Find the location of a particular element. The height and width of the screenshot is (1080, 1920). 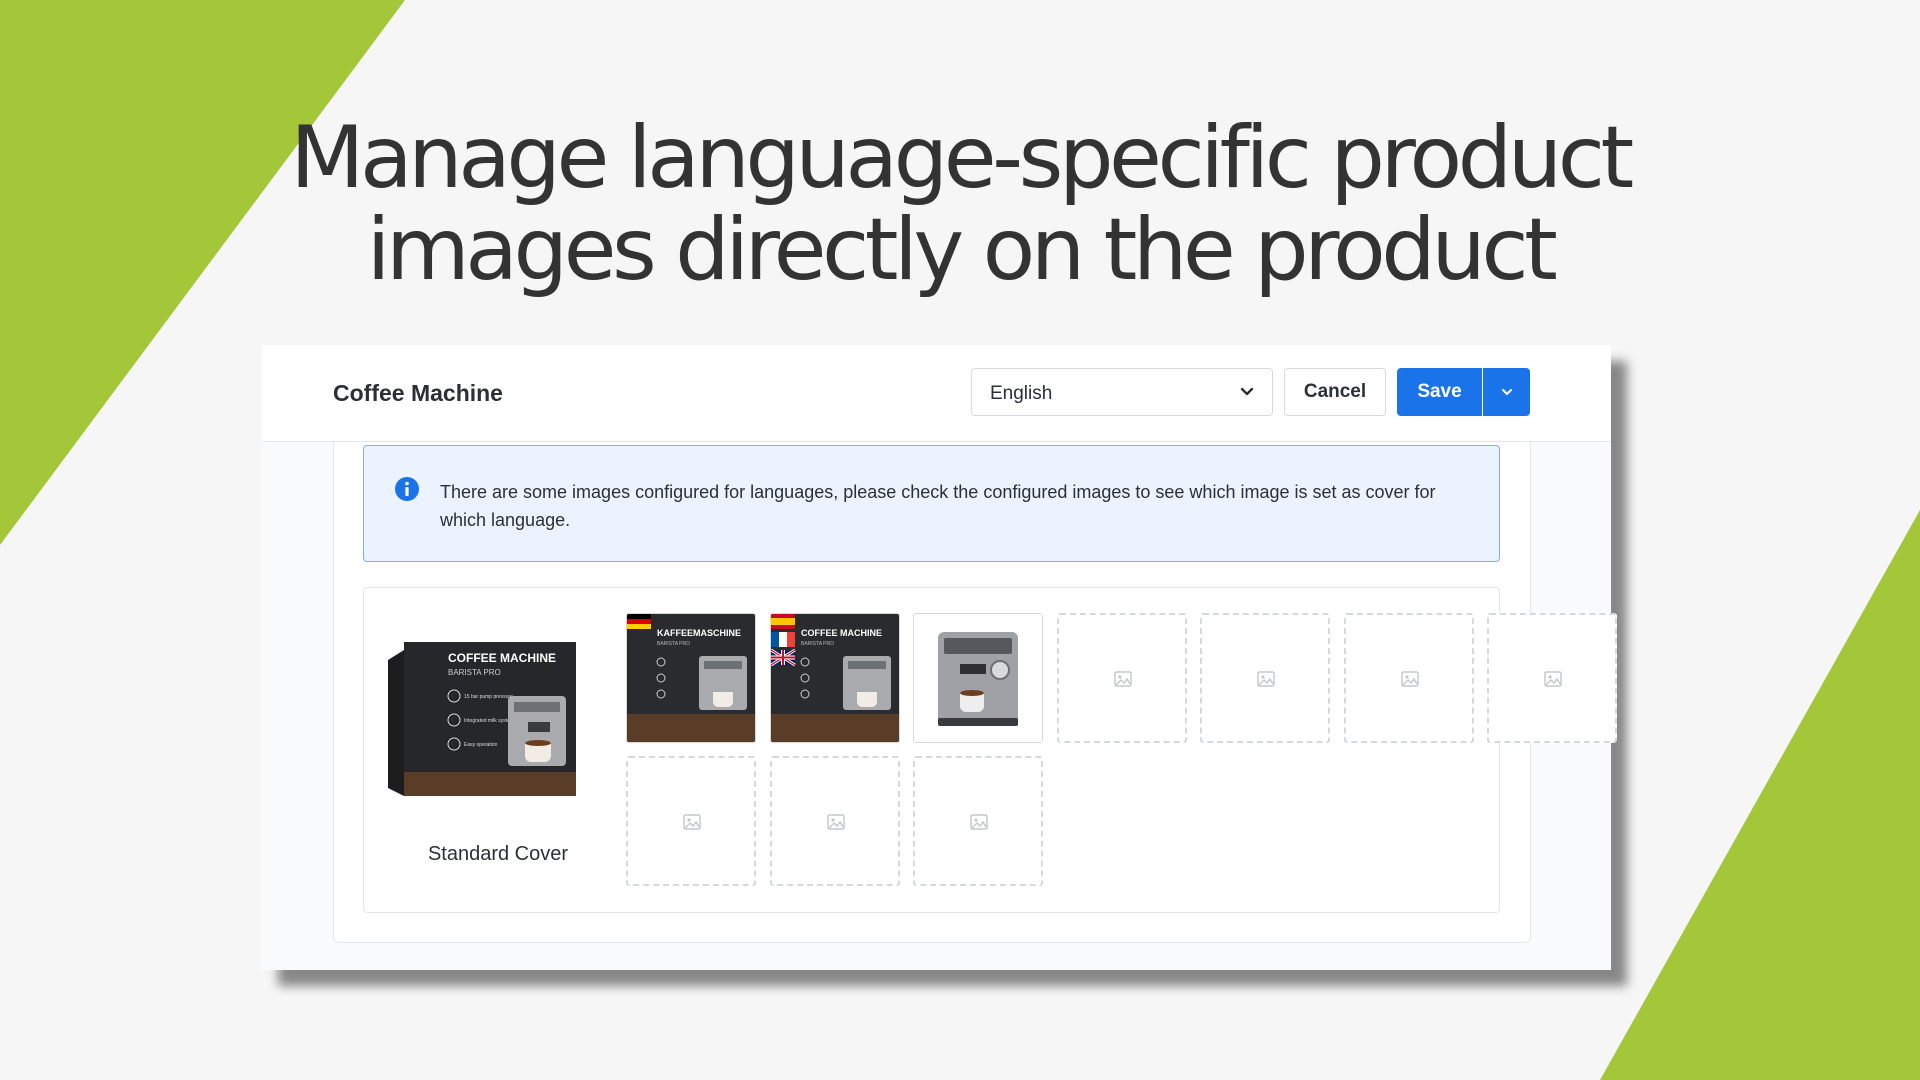

flag-france-icon is located at coordinates (782, 639).